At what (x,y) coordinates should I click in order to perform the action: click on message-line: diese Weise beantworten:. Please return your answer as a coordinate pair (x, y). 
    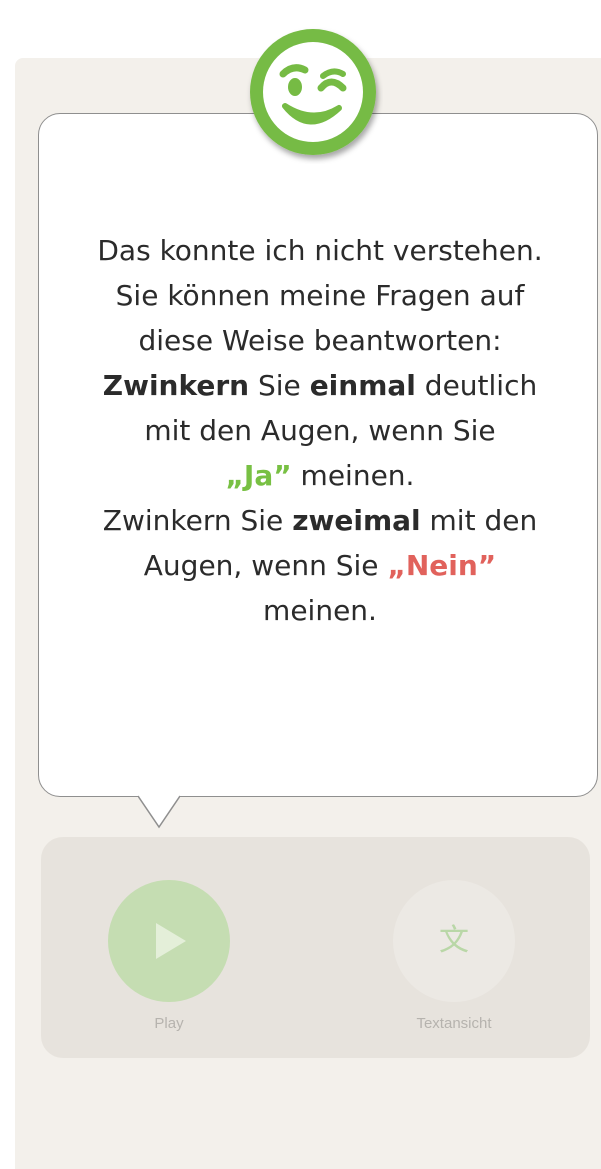
    Looking at the image, I should click on (320, 340).